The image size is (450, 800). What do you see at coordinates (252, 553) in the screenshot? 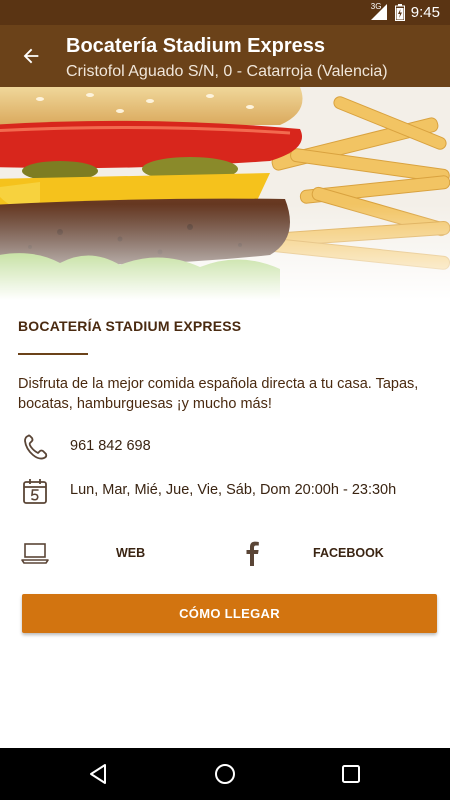
I see `facebook-icon` at bounding box center [252, 553].